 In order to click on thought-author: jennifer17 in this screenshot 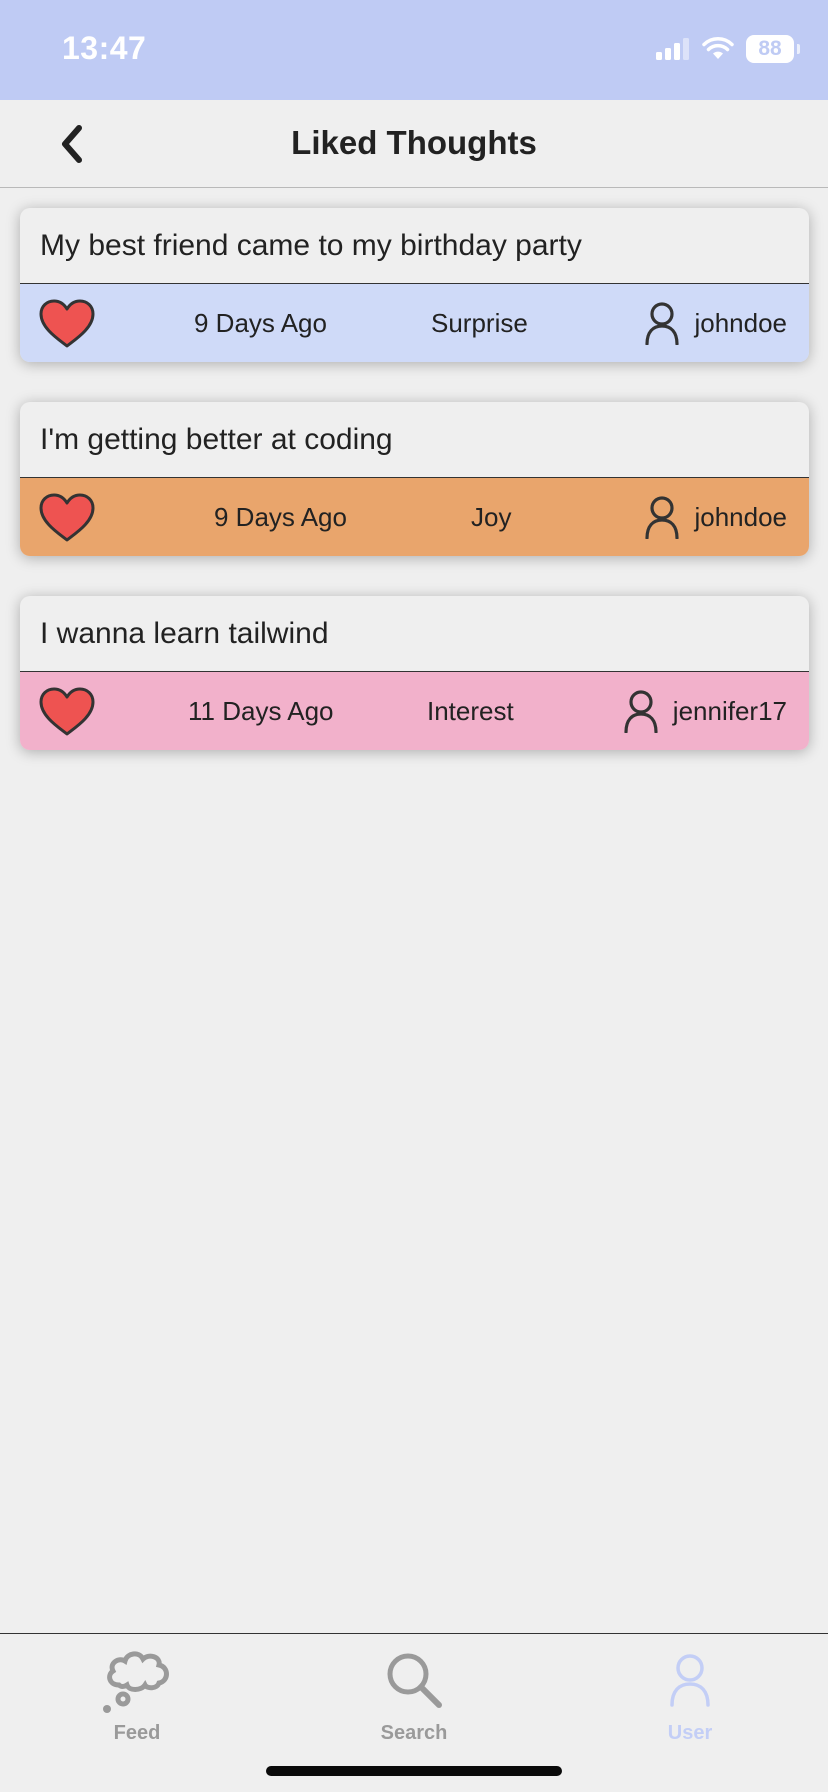, I will do `click(705, 711)`.